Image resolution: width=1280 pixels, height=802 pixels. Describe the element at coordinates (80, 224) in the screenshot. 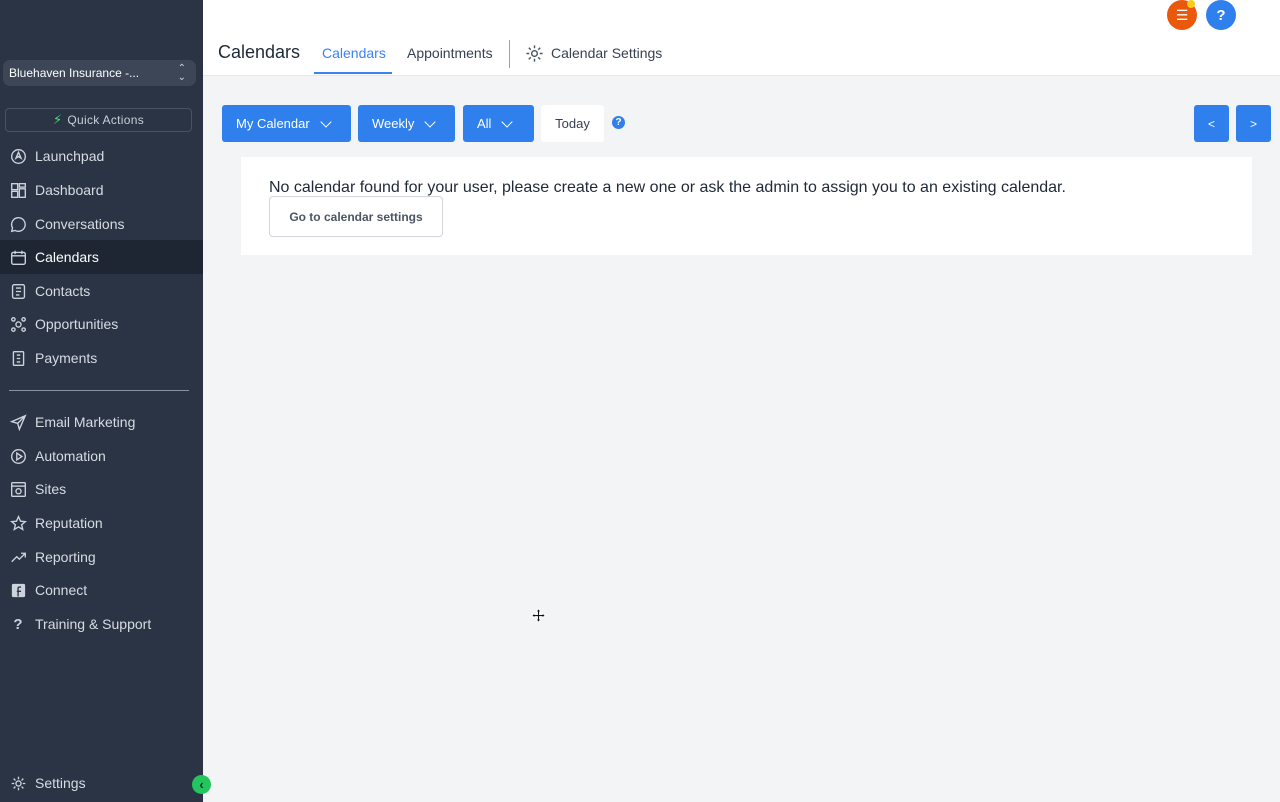

I see `sidebar-item-label: Conversations` at that location.